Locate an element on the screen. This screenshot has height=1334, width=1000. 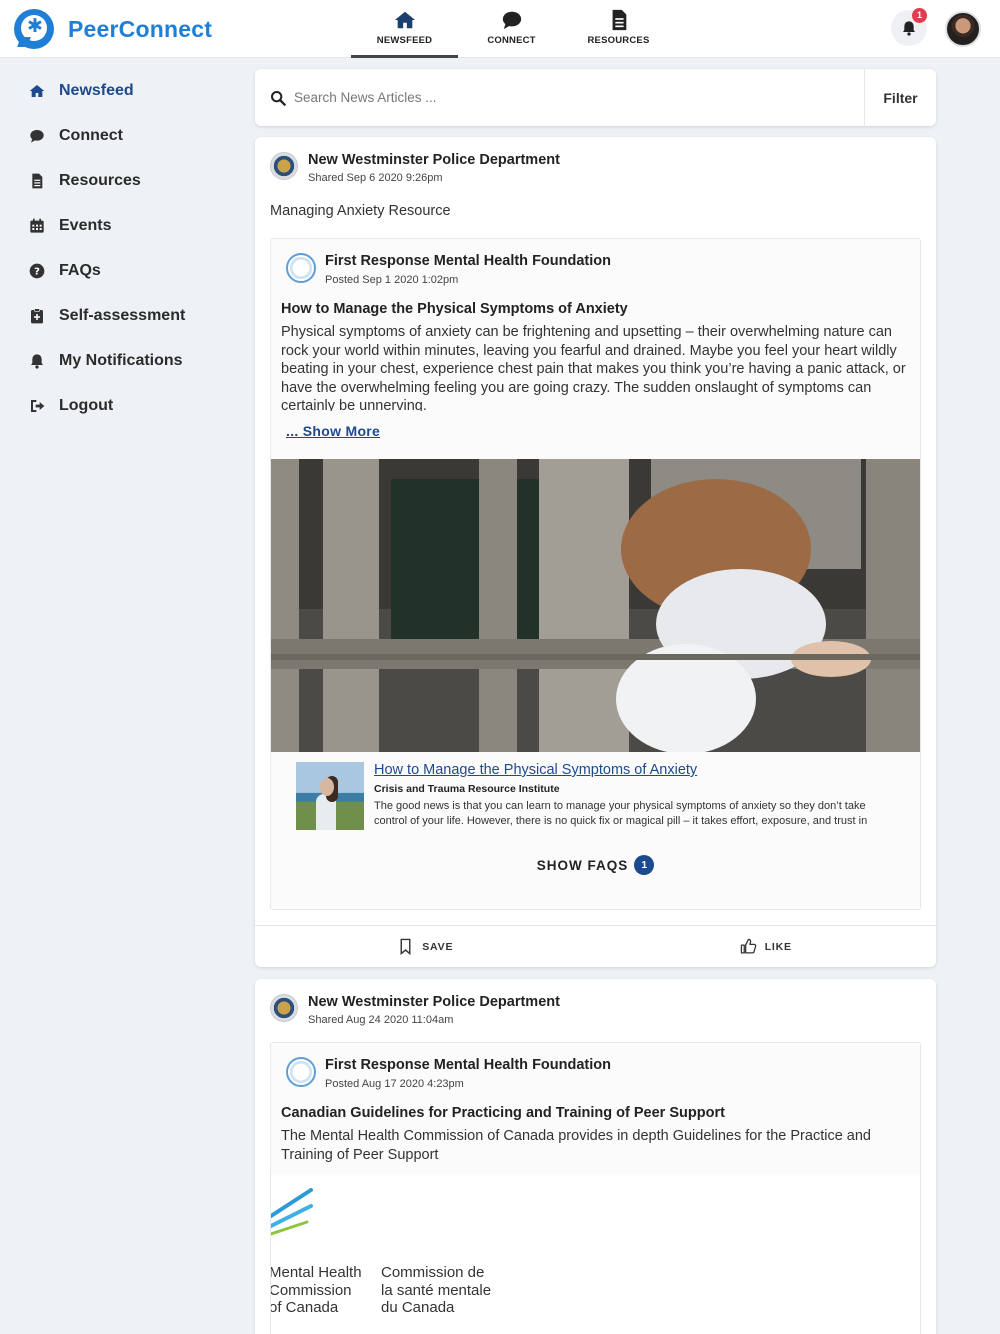
logo-icon: ✱ is located at coordinates (34, 29).